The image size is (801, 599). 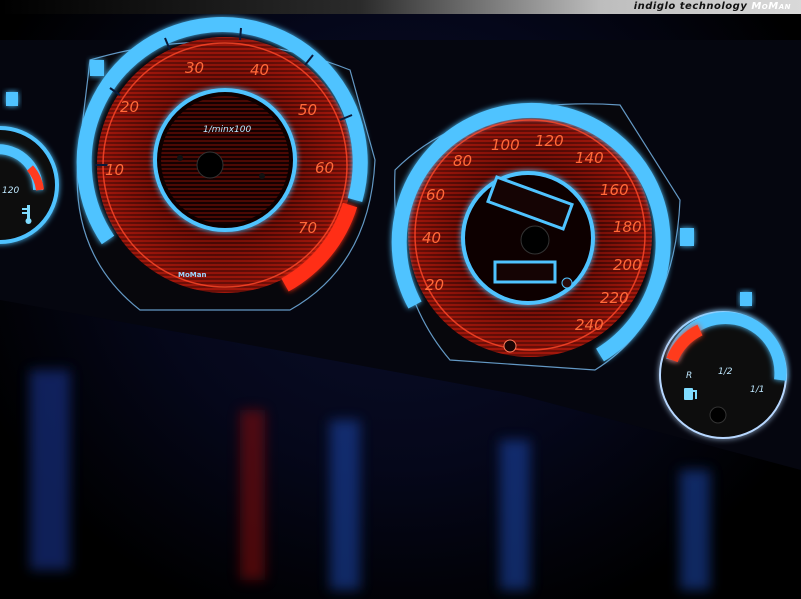 What do you see at coordinates (435, 195) in the screenshot?
I see `speedo-label-60: 60` at bounding box center [435, 195].